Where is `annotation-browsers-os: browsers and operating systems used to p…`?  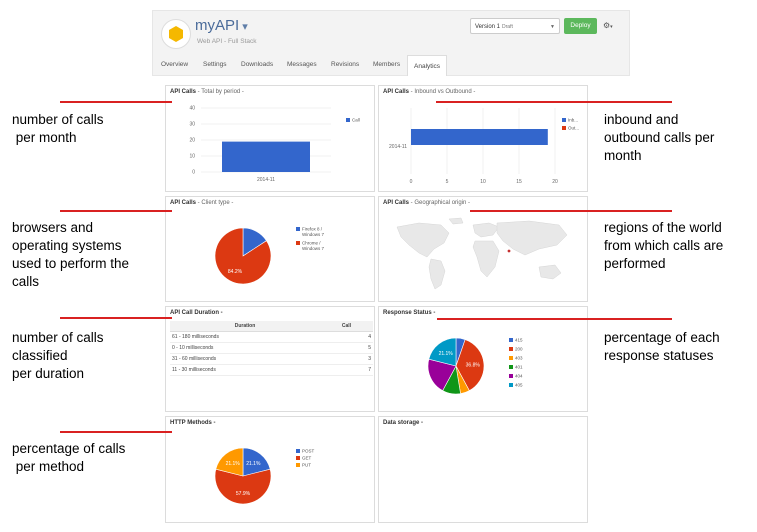 annotation-browsers-os: browsers and operating systems used to p… is located at coordinates (71, 254).